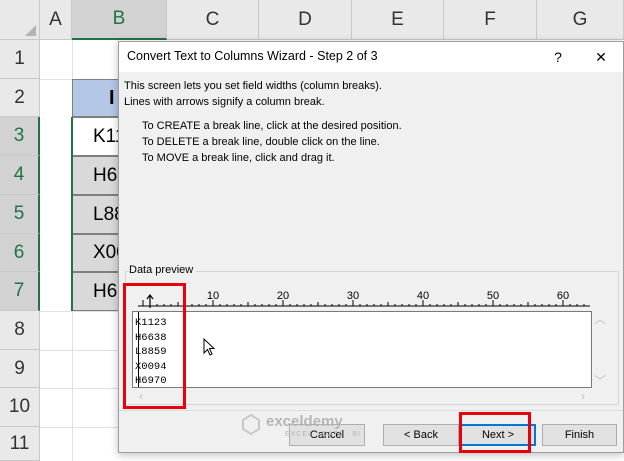 The image size is (624, 461). What do you see at coordinates (20, 136) in the screenshot?
I see `row-header-3: 3` at bounding box center [20, 136].